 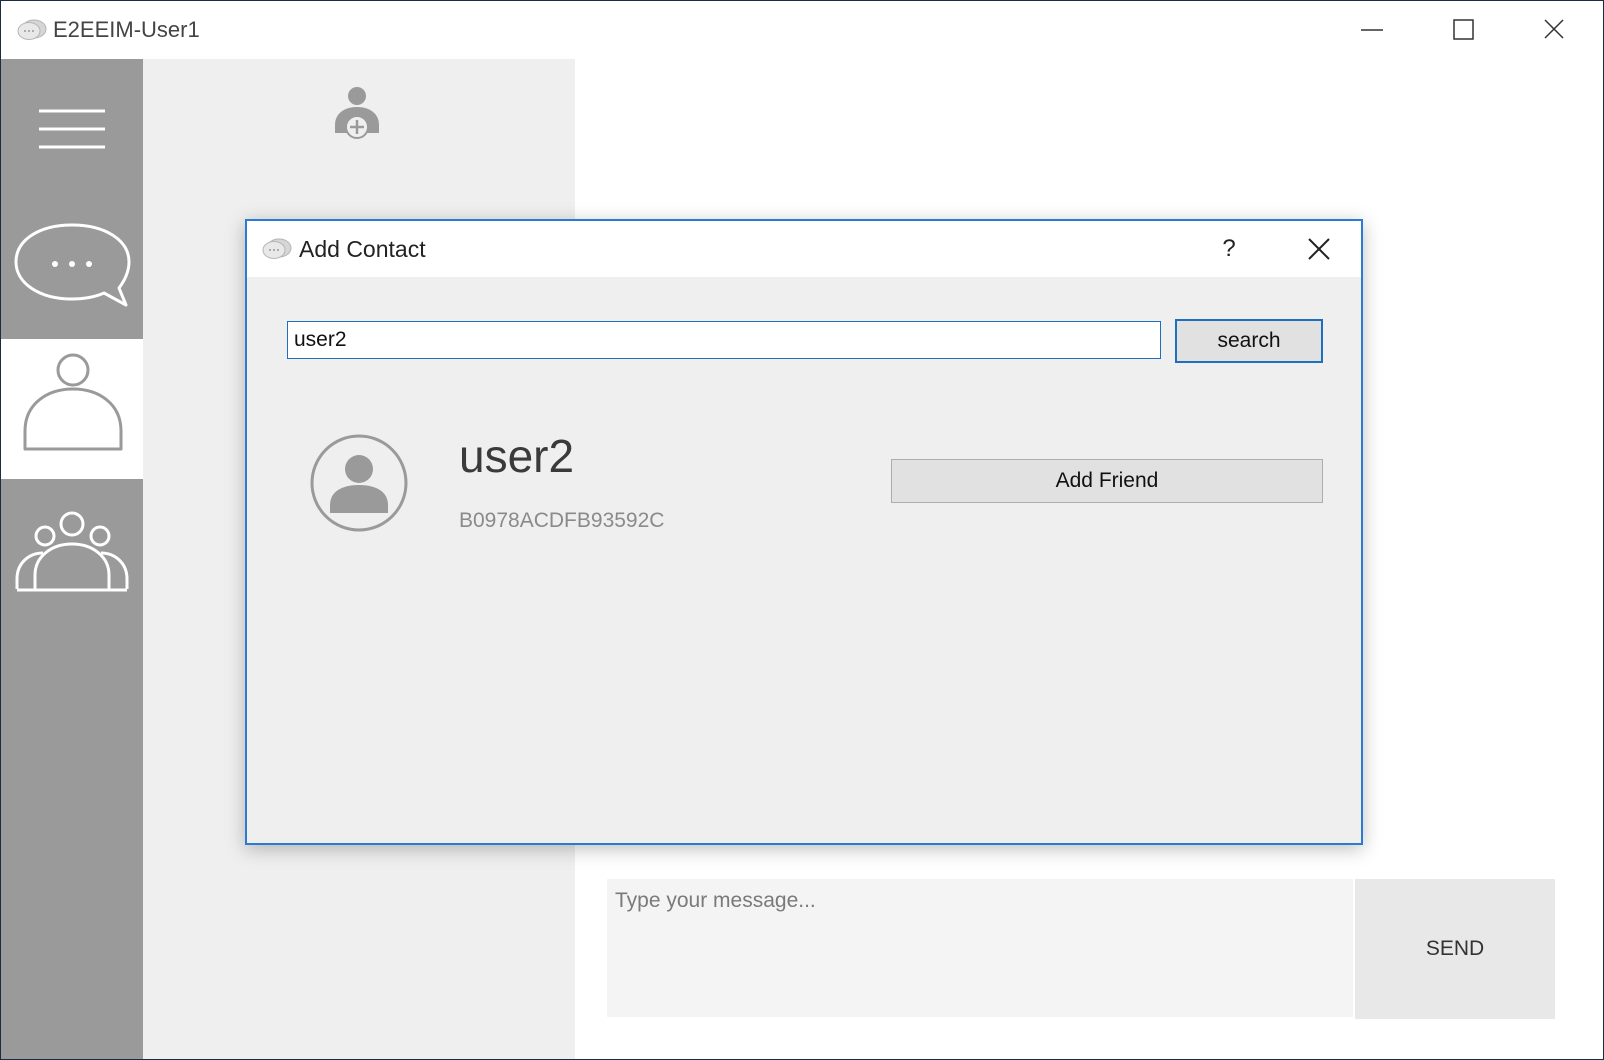 I want to click on help-button: ?, so click(x=1229, y=249).